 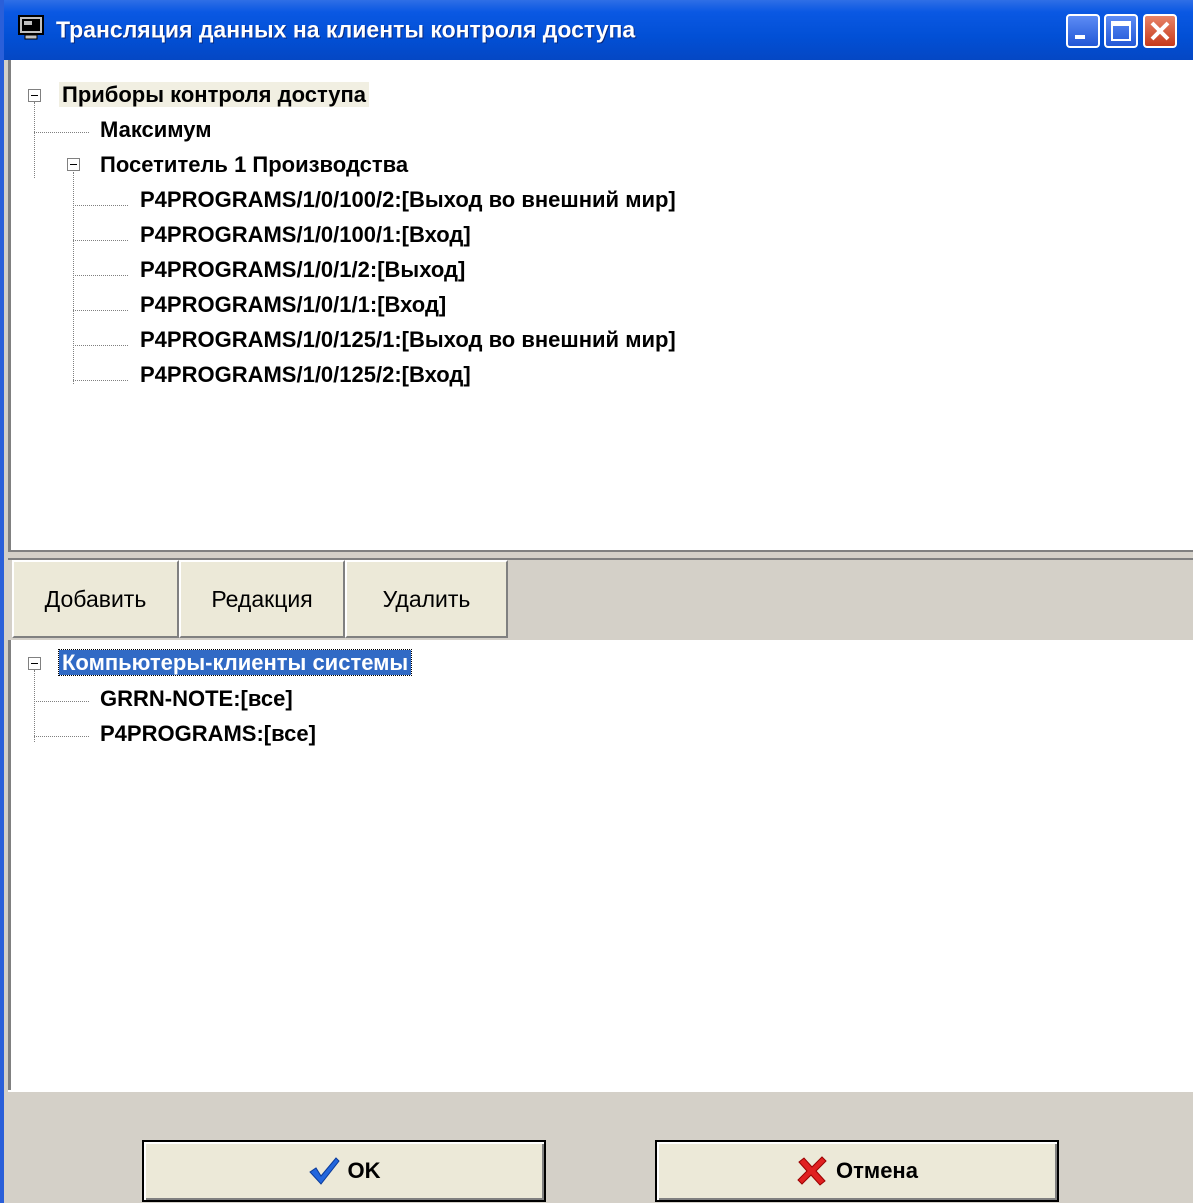 I want to click on tree-node-label: Компьютеры-клиенты системы, so click(x=235, y=662).